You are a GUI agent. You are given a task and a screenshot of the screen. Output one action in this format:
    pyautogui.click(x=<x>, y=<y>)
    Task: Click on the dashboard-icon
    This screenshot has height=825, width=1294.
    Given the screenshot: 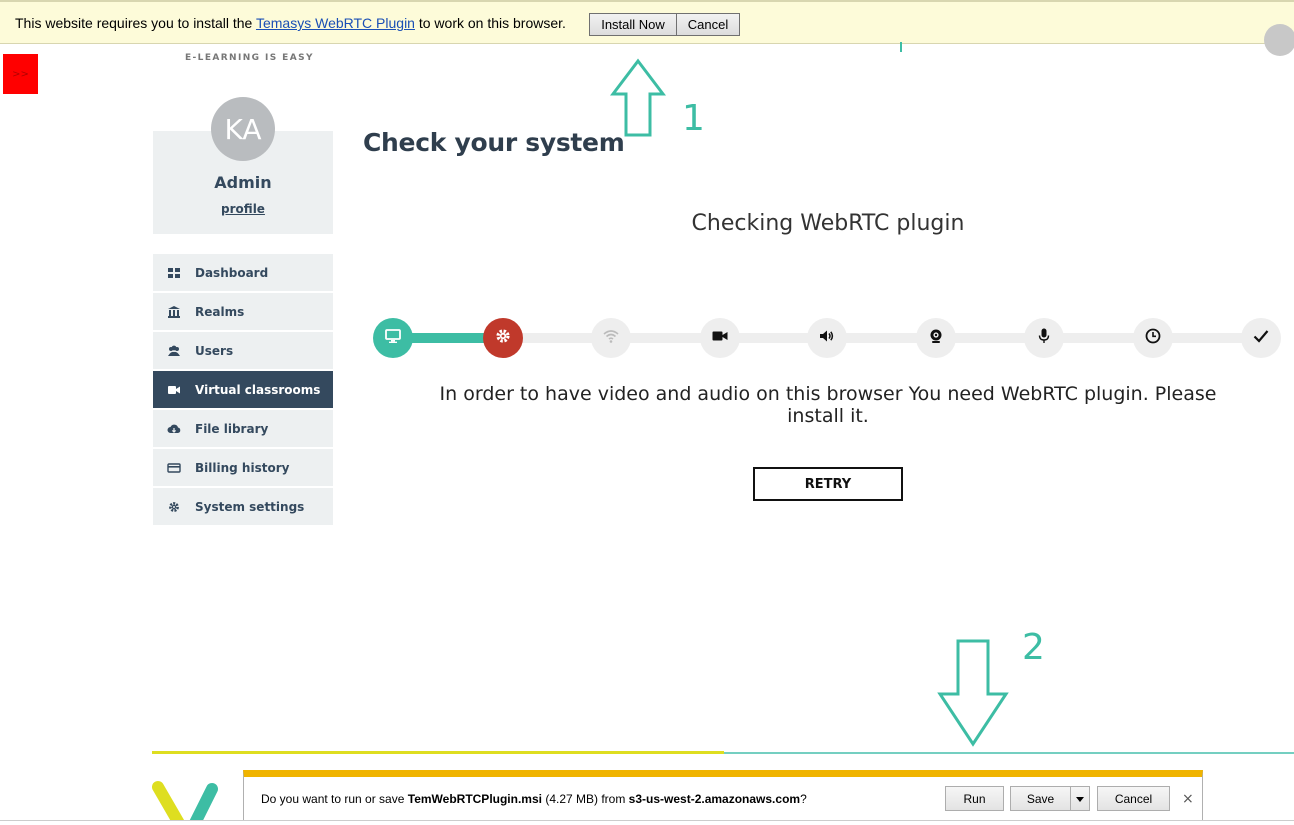 What is the action you would take?
    pyautogui.click(x=174, y=273)
    